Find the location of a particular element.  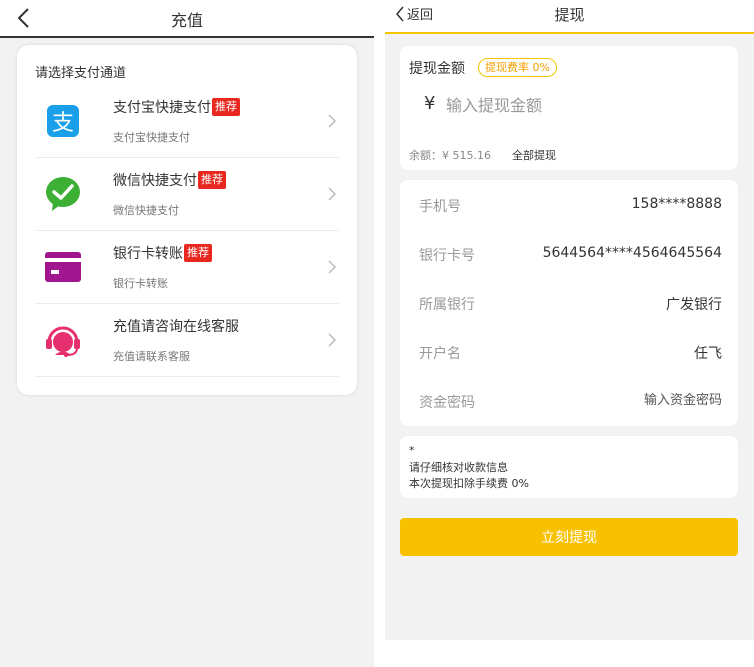

notice-card: * 请仔细核对收款信息 本次提现扣除手续费 0% is located at coordinates (569, 467).